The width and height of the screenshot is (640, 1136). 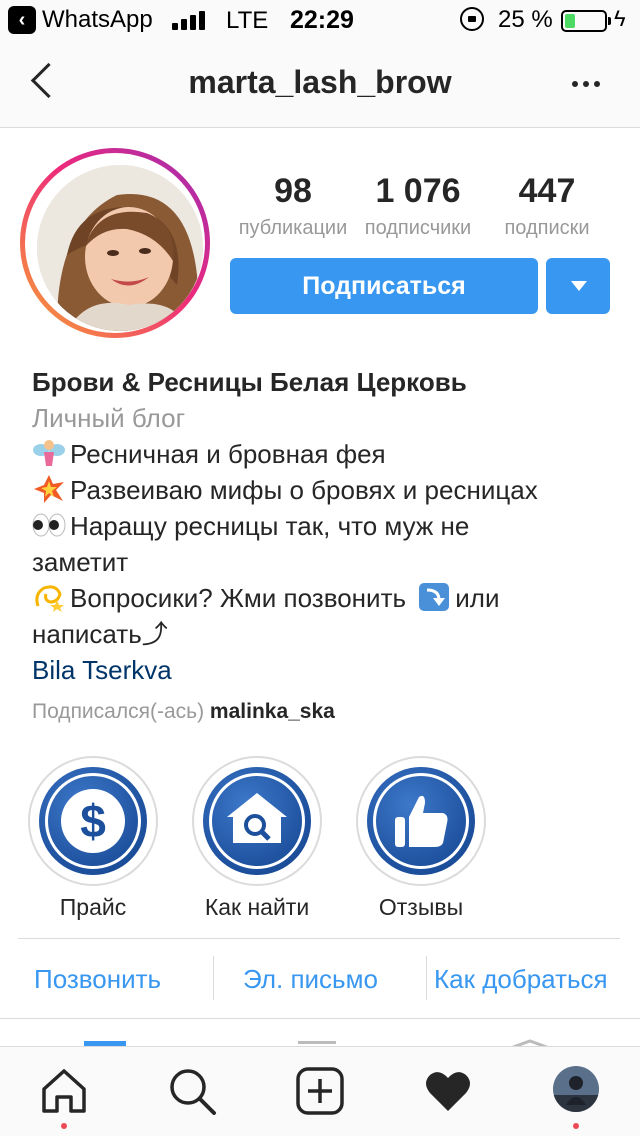 I want to click on subscribe-button: Подписаться, so click(x=384, y=286).